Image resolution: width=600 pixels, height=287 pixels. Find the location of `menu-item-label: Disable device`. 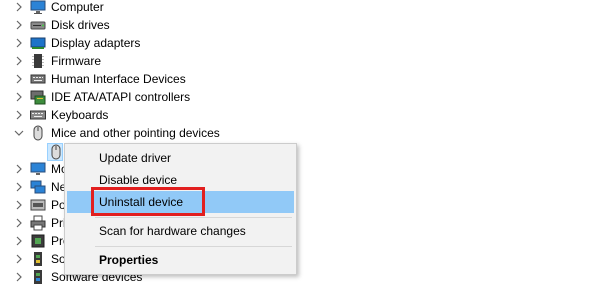

menu-item-label: Disable device is located at coordinates (138, 180).